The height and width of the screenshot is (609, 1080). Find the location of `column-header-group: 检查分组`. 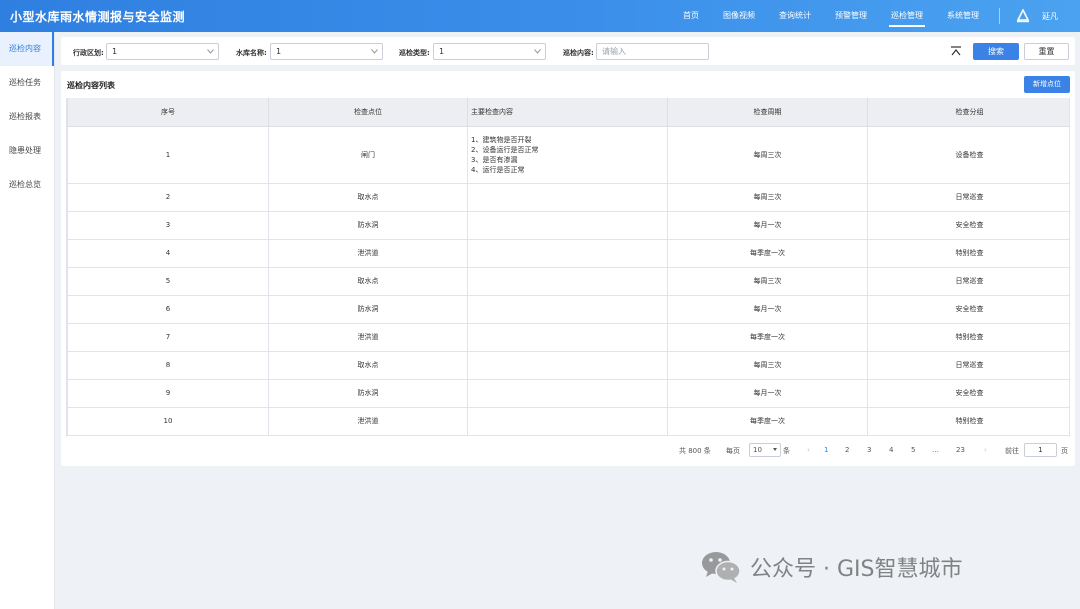

column-header-group: 检查分组 is located at coordinates (968, 112).